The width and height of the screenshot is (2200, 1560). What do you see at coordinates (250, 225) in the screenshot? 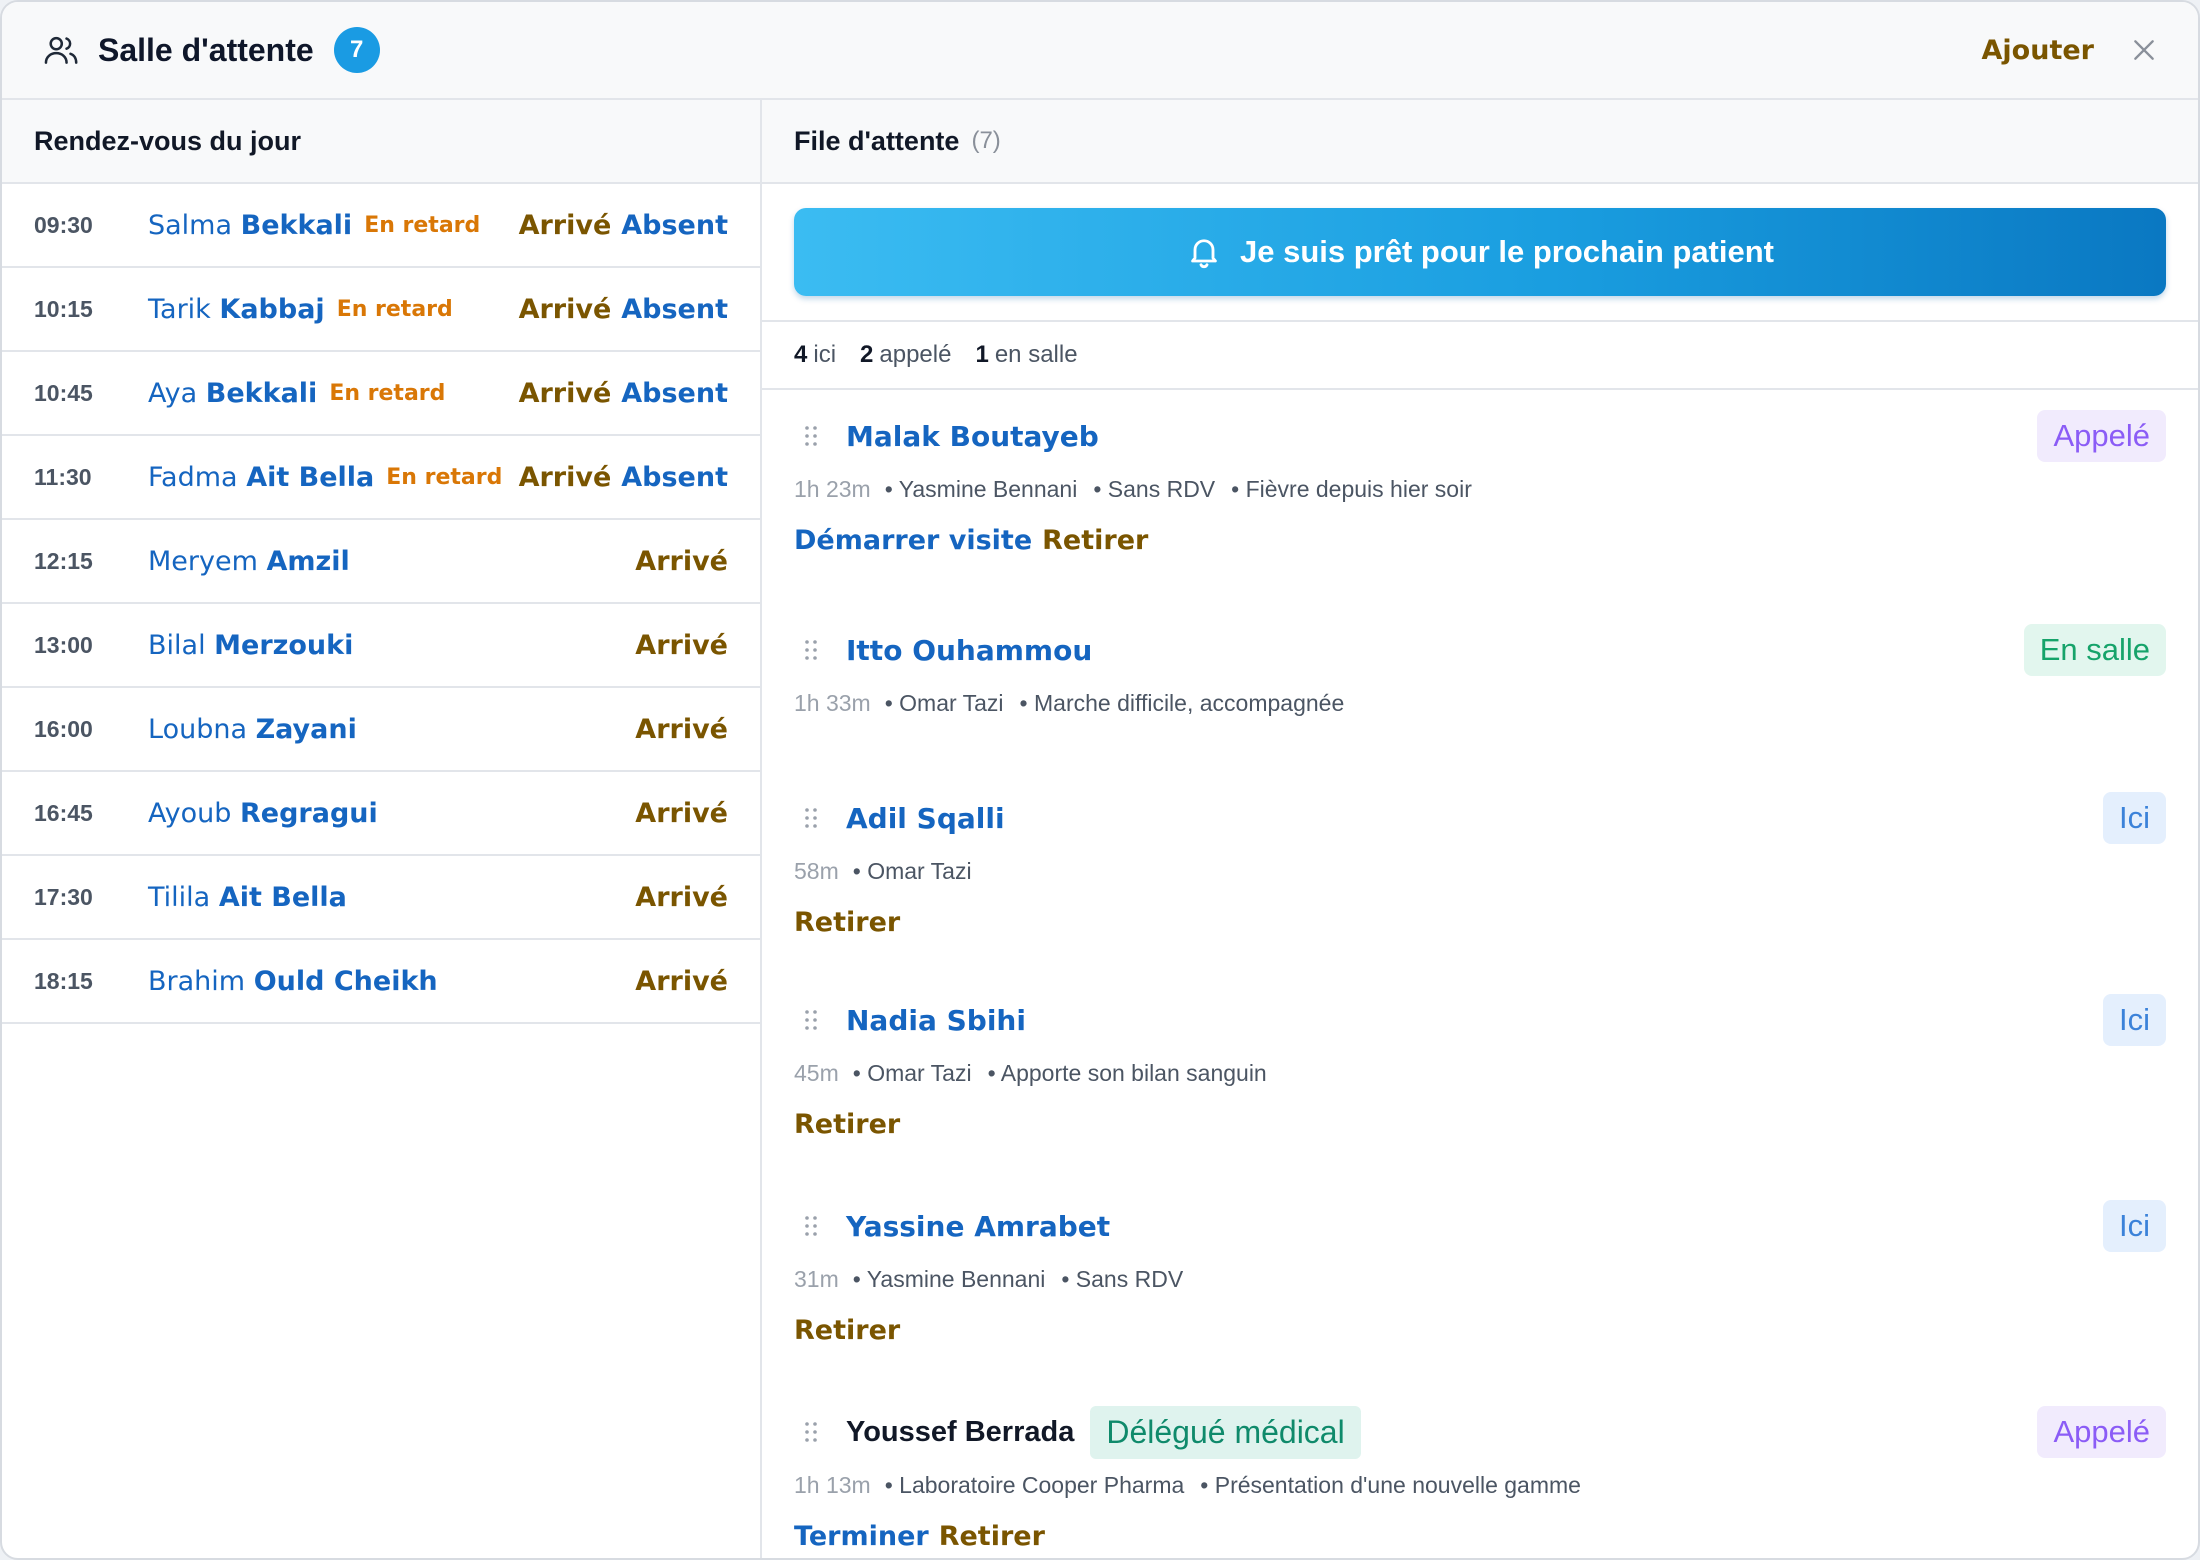
I see `patient-name: Salma Bekkali` at bounding box center [250, 225].